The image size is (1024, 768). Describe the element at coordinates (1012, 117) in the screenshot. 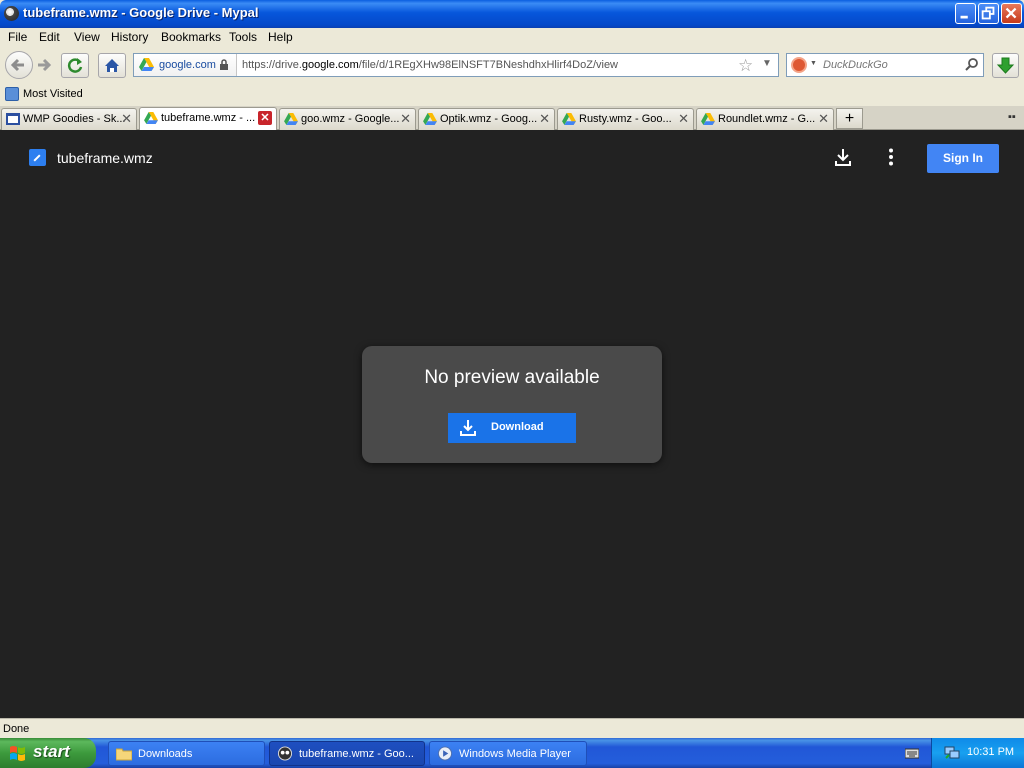

I see `tab-list-icon: ▪▪` at that location.